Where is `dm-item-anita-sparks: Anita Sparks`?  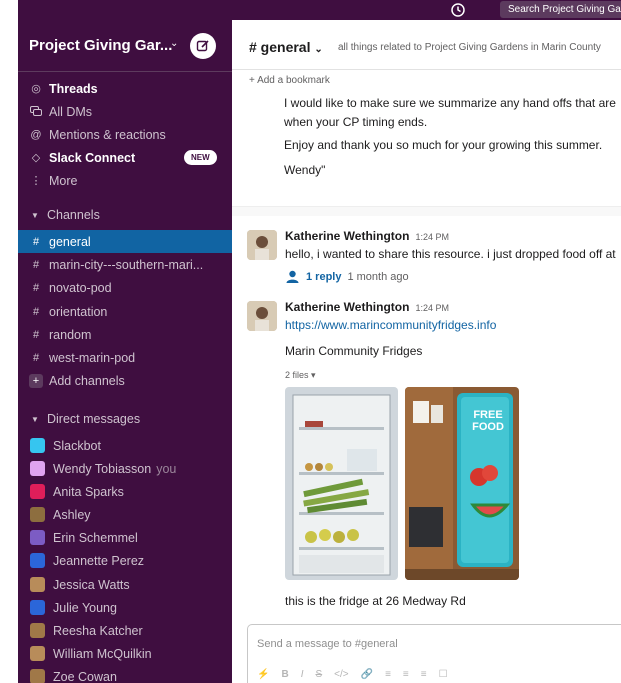
dm-item-anita-sparks: Anita Sparks is located at coordinates (125, 491).